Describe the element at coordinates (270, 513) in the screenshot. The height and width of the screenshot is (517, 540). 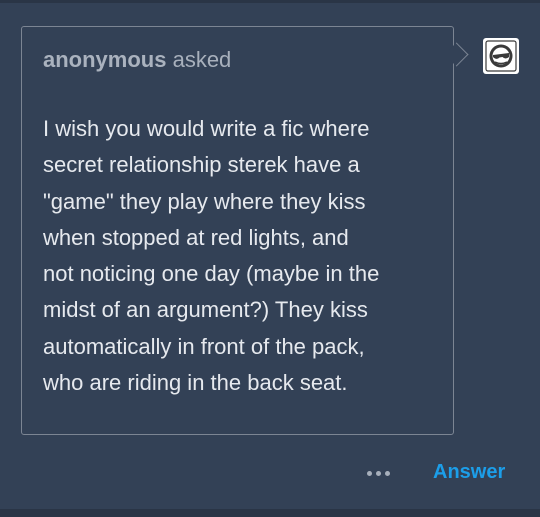
I see `bottom-divider` at that location.